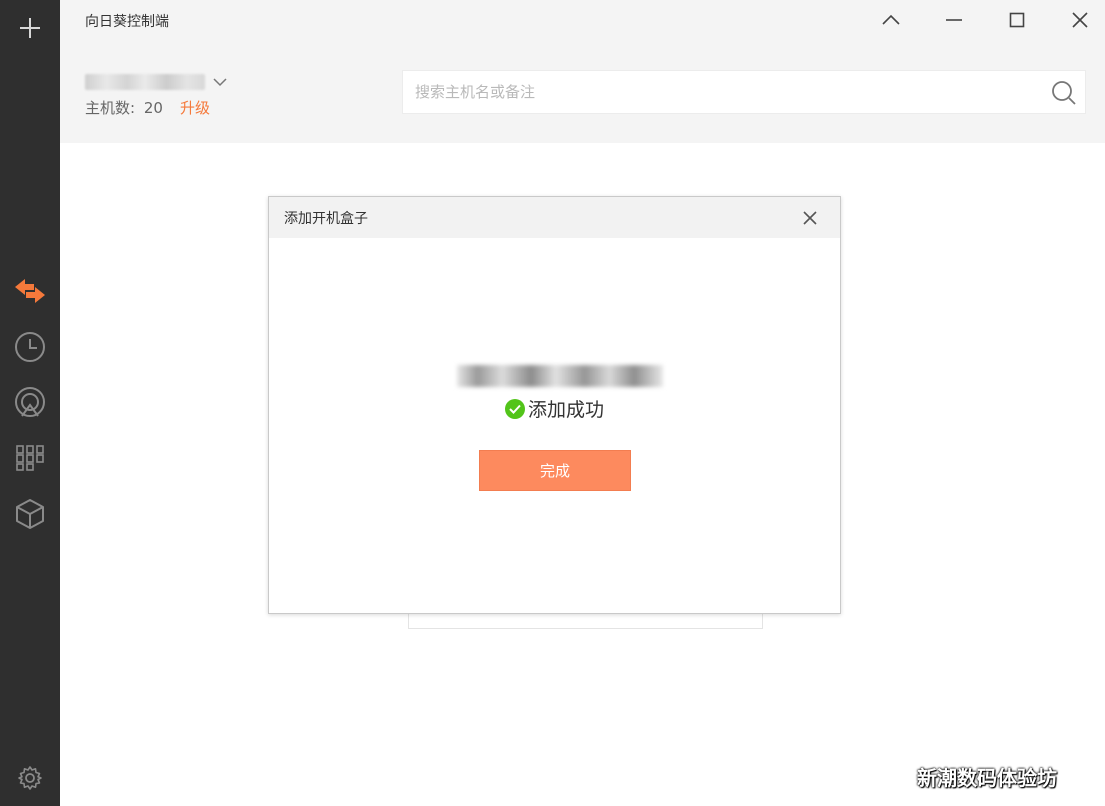  Describe the element at coordinates (554, 217) in the screenshot. I see `dialog-header: 添加开机盒子` at that location.